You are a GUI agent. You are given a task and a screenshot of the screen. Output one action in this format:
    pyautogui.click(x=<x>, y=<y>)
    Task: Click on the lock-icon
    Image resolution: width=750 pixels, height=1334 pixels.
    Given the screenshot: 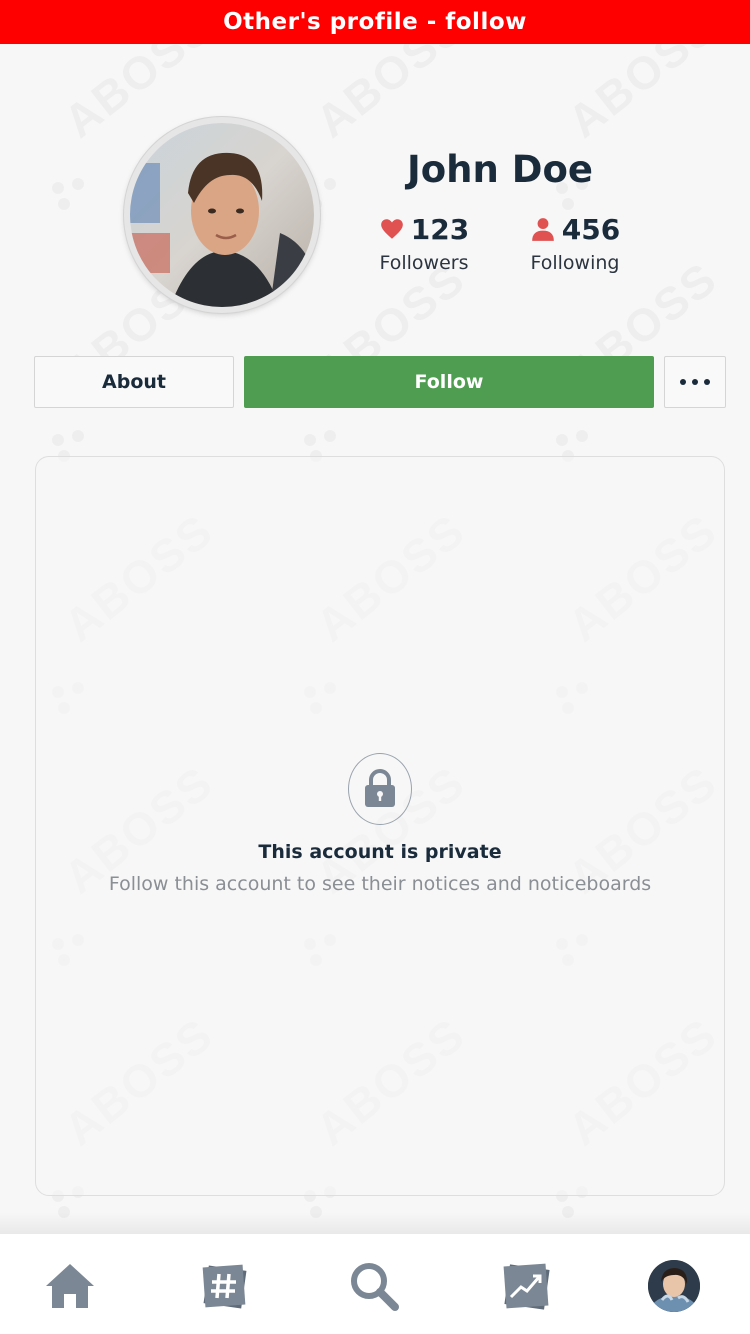 What is the action you would take?
    pyautogui.click(x=380, y=788)
    